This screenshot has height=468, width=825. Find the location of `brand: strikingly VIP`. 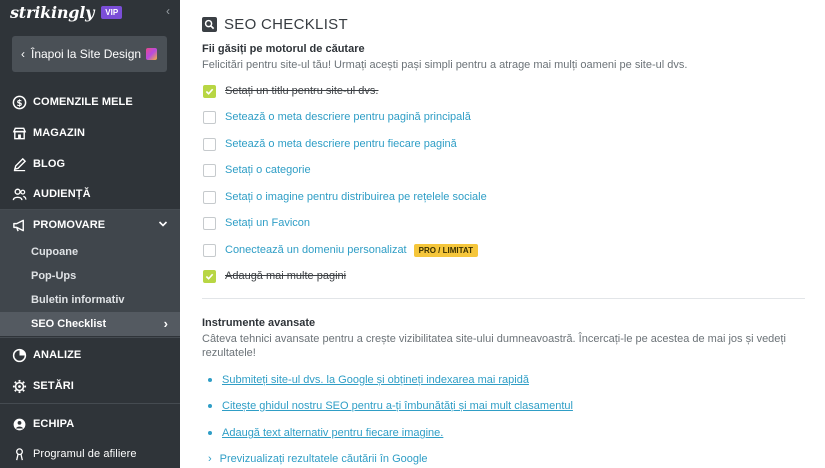

brand: strikingly VIP is located at coordinates (66, 12).